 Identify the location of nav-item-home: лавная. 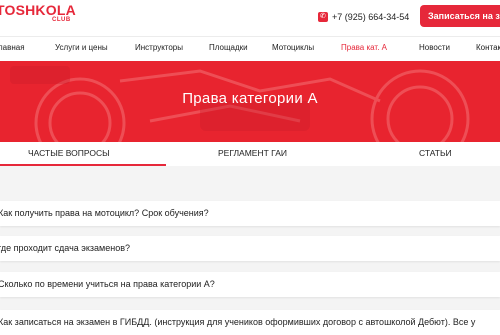
(12, 47).